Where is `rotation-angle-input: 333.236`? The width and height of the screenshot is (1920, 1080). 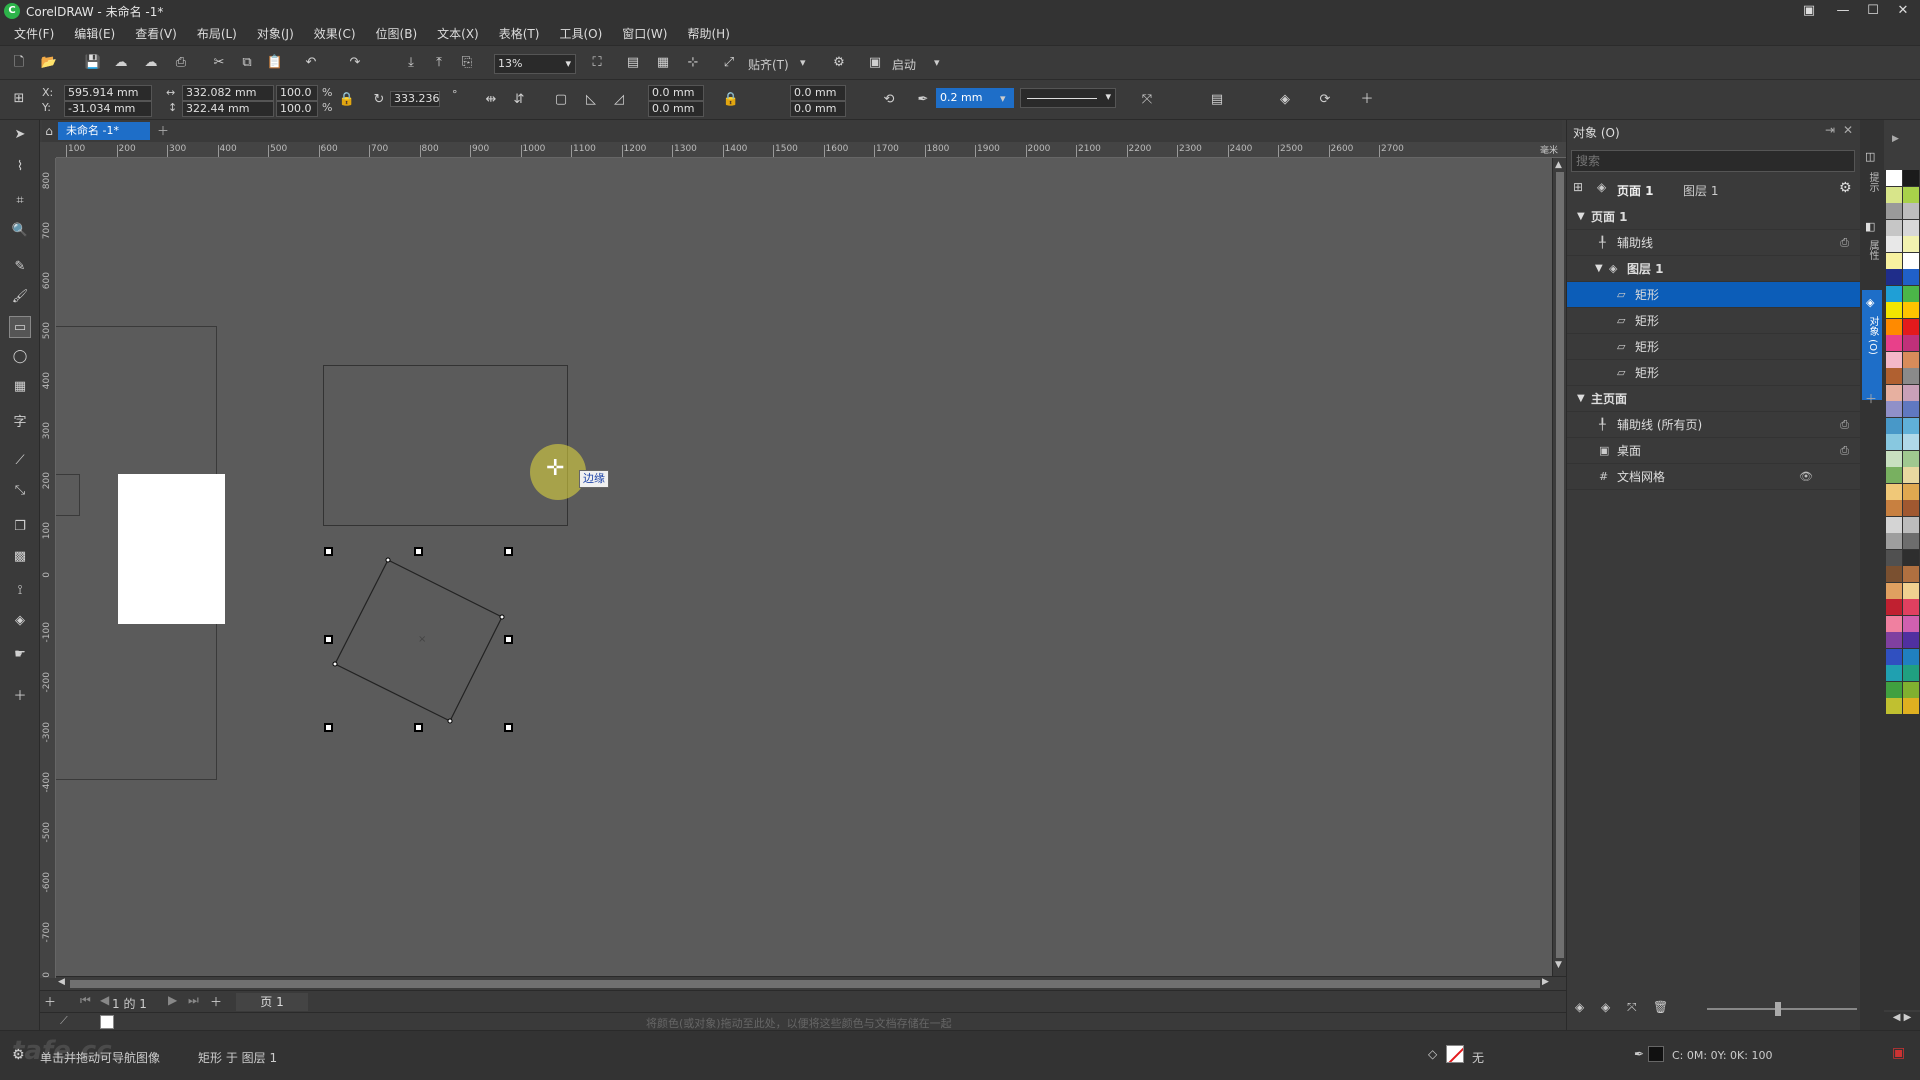 rotation-angle-input: 333.236 is located at coordinates (415, 99).